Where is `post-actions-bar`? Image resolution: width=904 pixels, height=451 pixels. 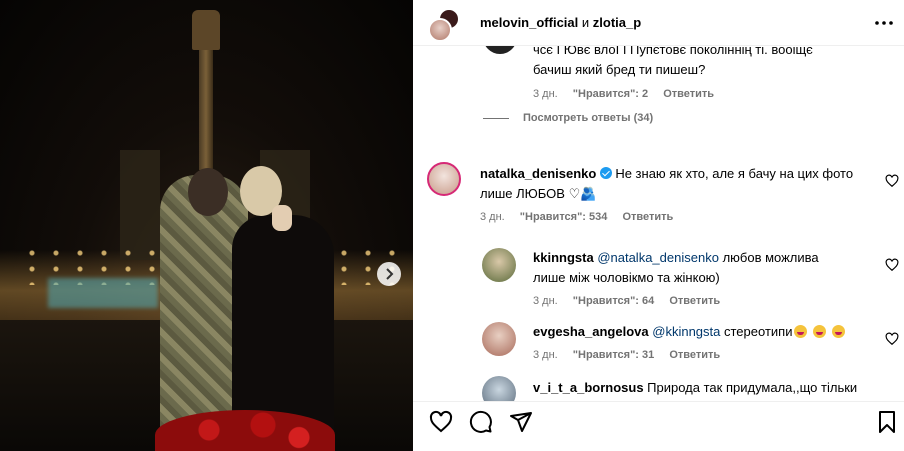
post-actions-bar is located at coordinates (658, 426).